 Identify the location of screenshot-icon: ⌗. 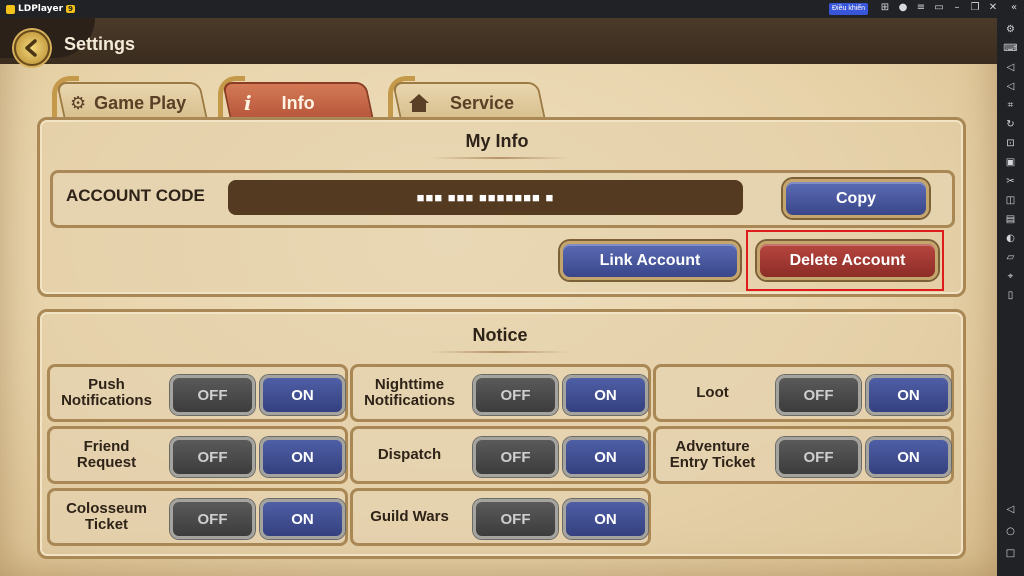
(1010, 105).